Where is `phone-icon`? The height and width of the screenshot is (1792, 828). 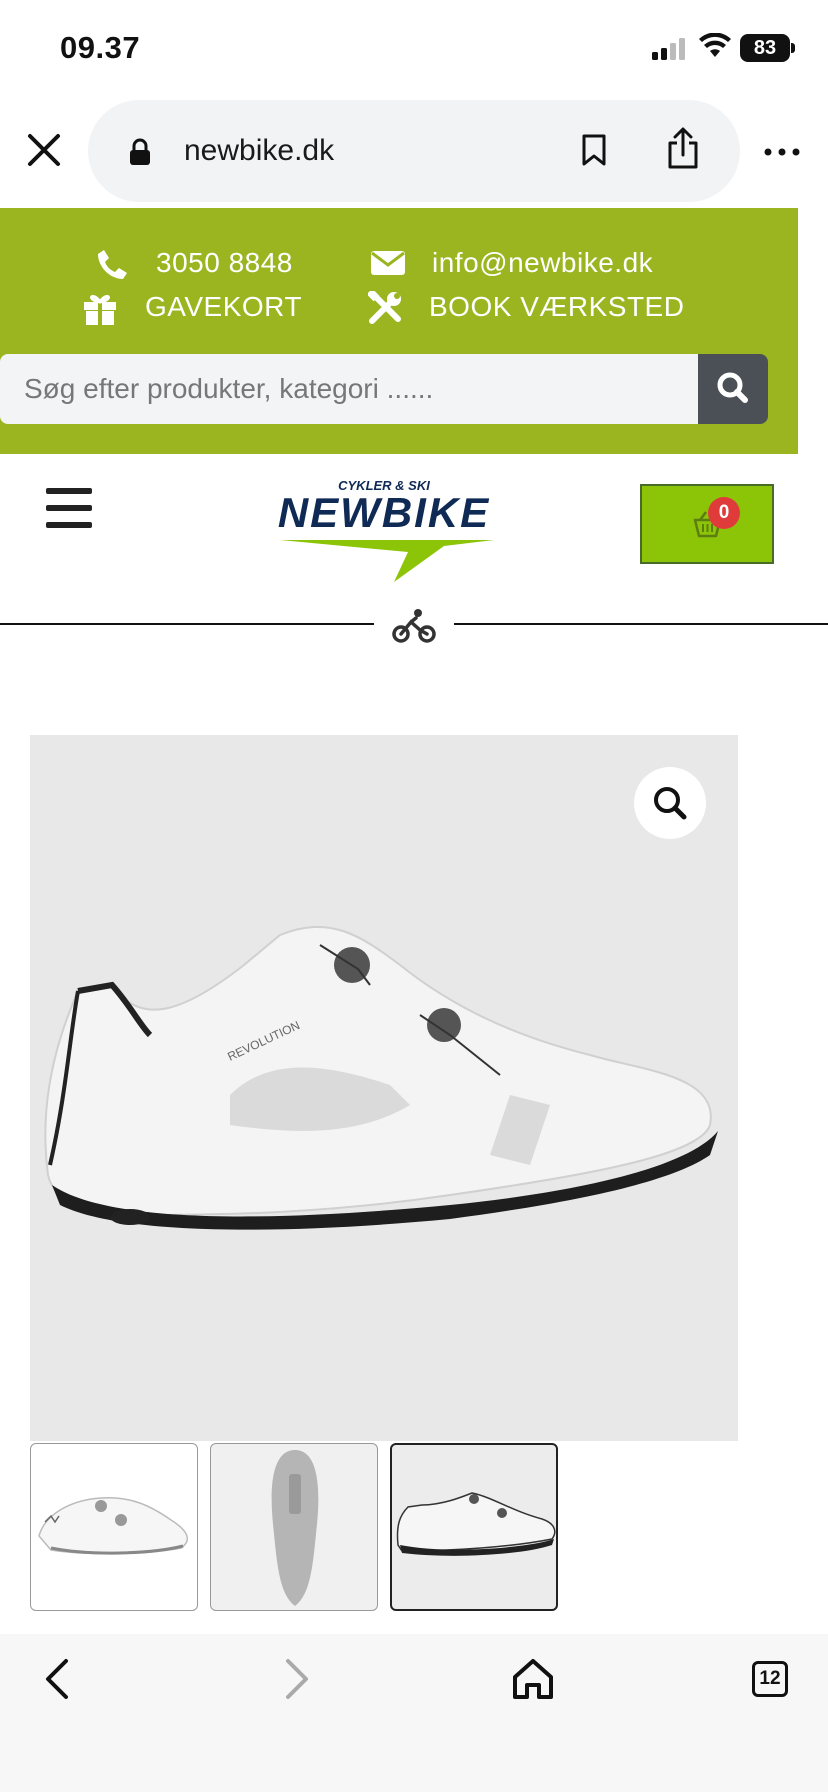
phone-icon is located at coordinates (112, 264).